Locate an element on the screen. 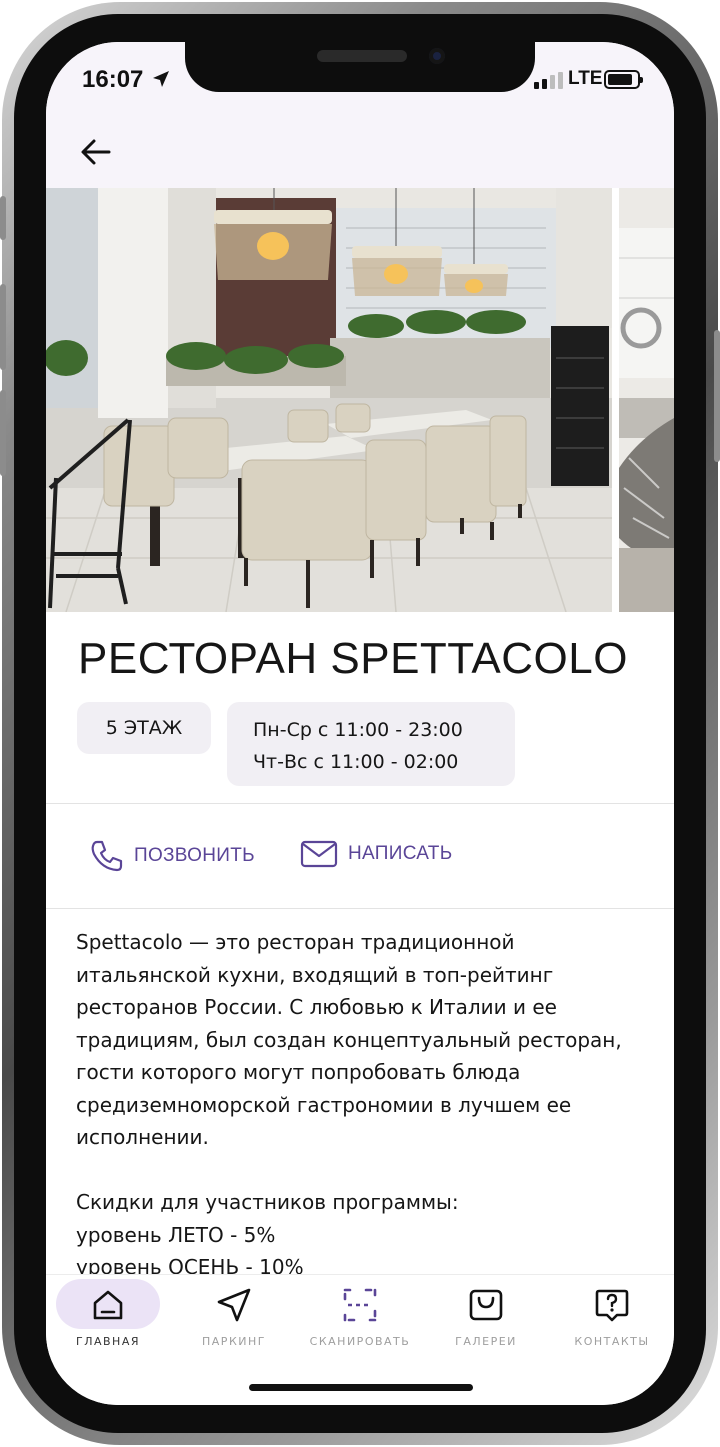  call-button: ПОЗВОНИТЬ is located at coordinates (171, 856).